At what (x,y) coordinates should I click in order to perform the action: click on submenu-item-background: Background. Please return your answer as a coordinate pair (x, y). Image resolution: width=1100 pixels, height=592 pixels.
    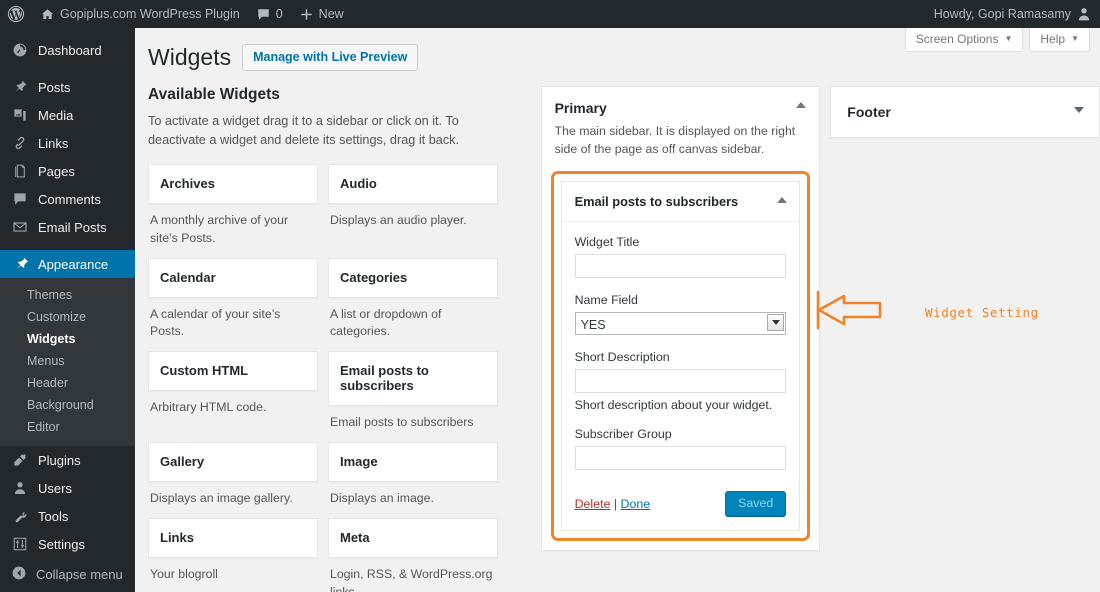
    Looking at the image, I should click on (67, 405).